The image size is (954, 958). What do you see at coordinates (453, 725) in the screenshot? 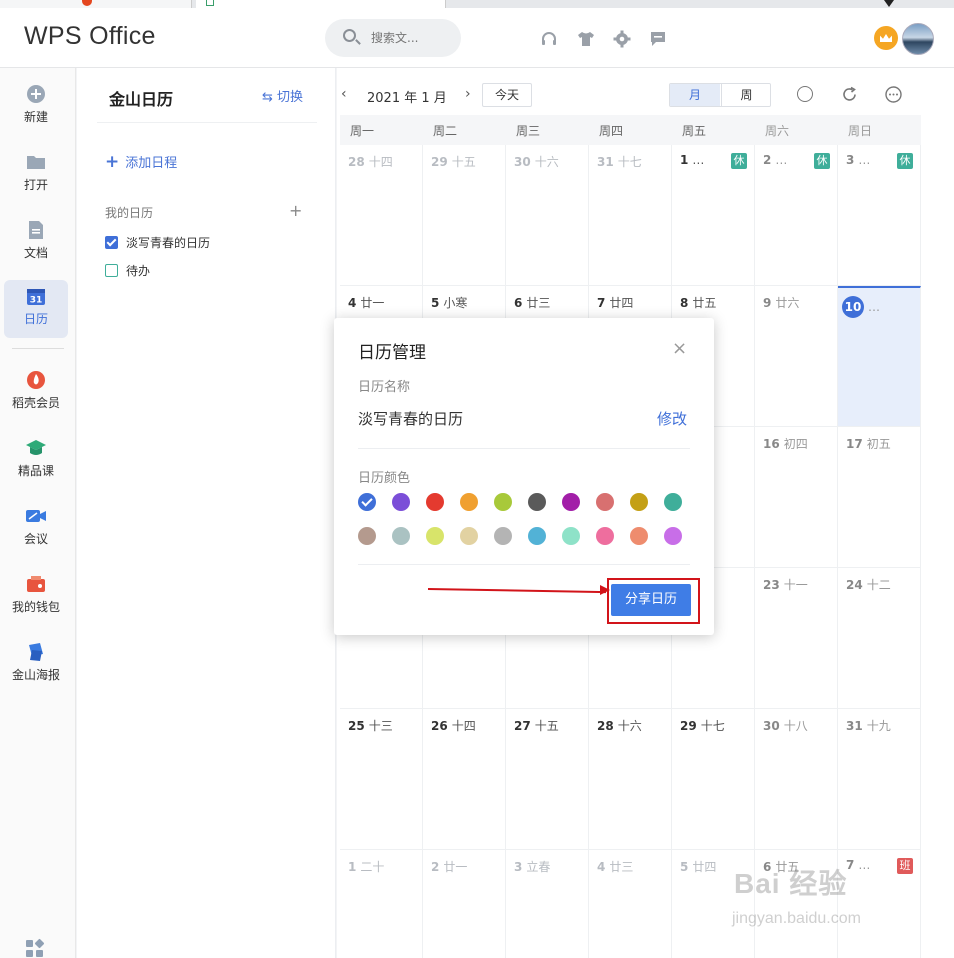
I see `day-number: 26 十四` at bounding box center [453, 725].